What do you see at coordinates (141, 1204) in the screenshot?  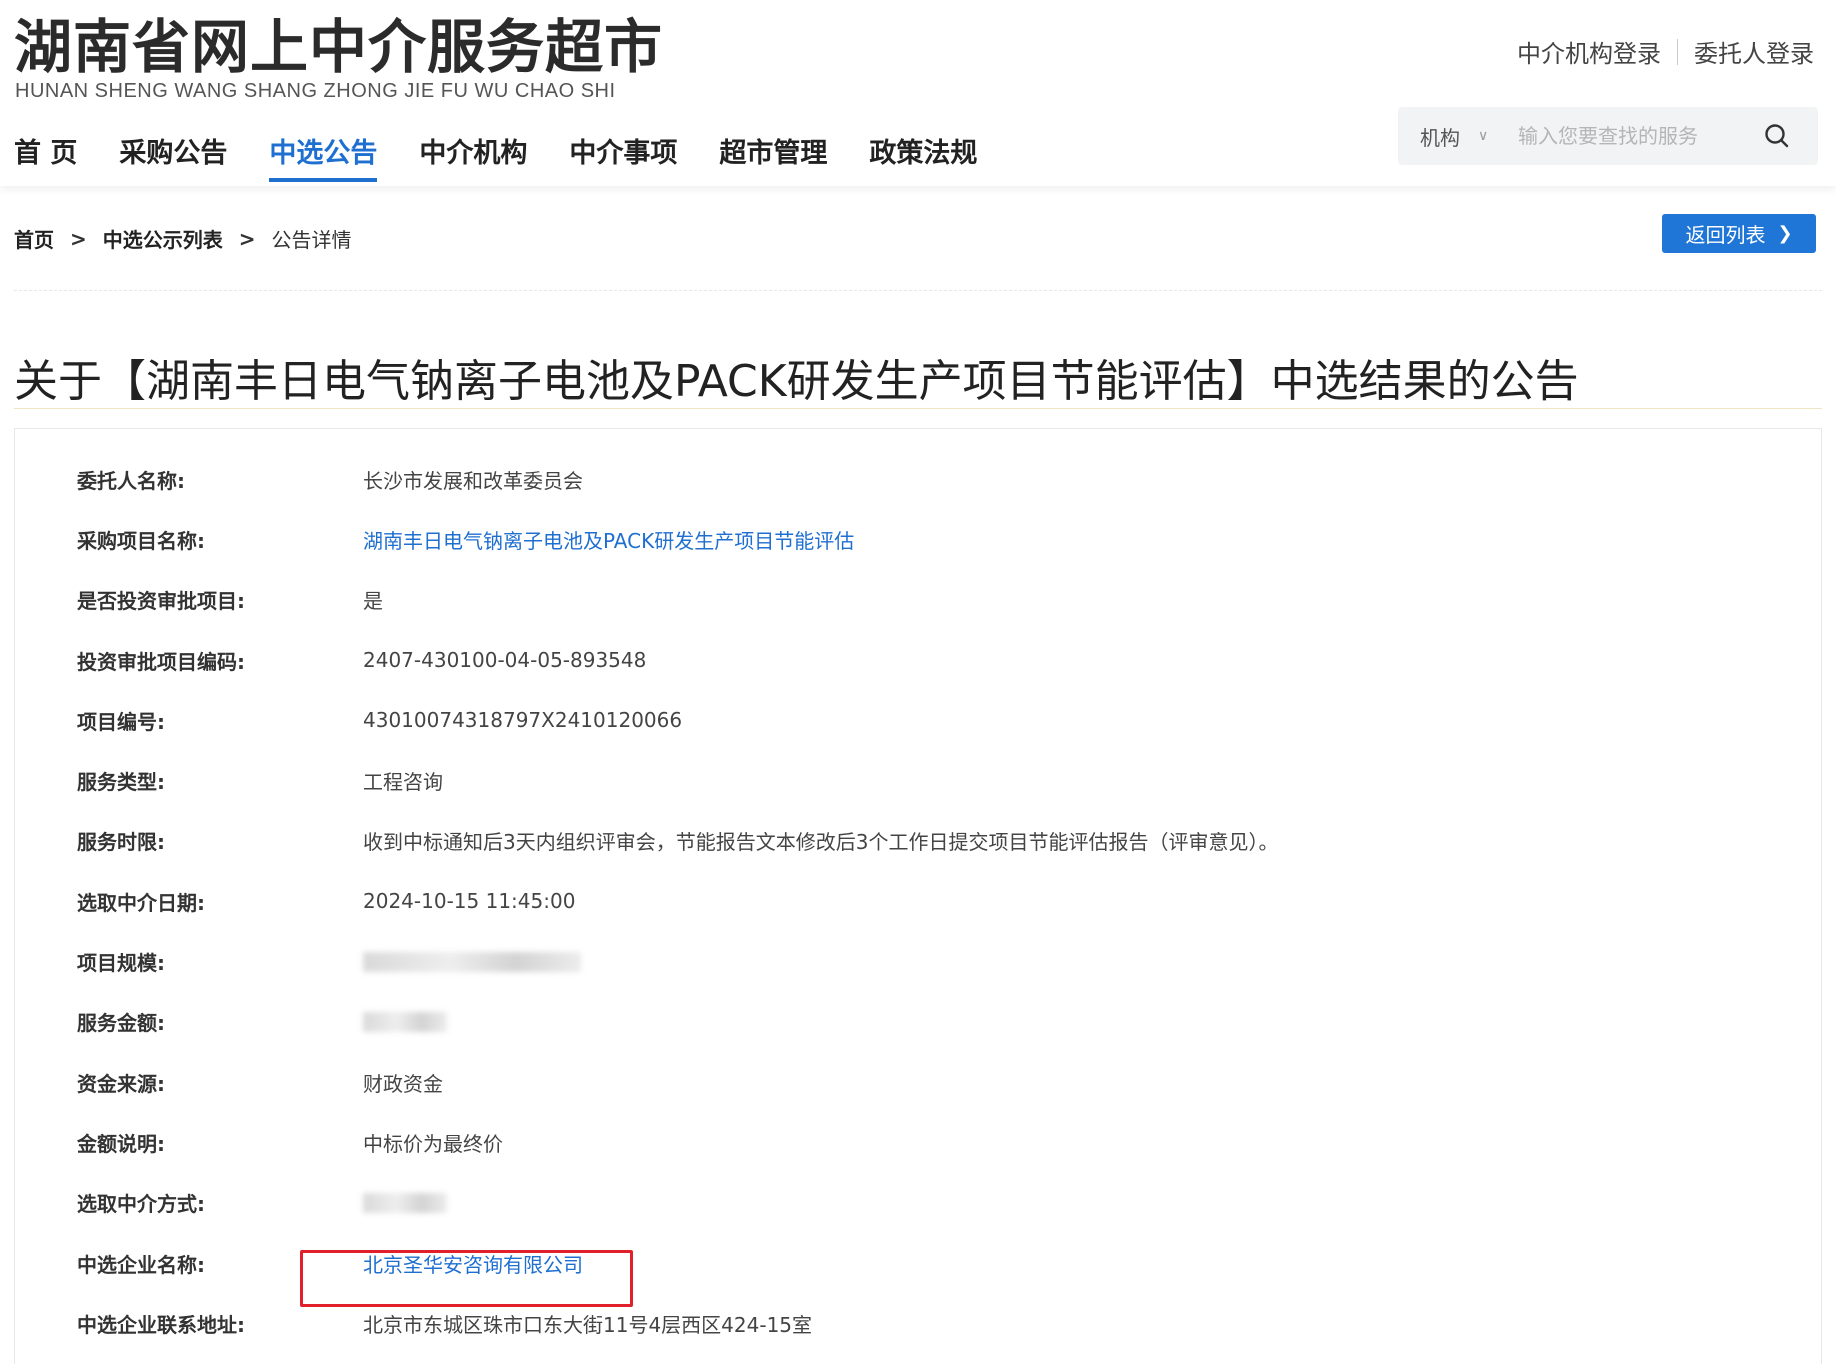 I see `detail-label: 选取中介方式:` at bounding box center [141, 1204].